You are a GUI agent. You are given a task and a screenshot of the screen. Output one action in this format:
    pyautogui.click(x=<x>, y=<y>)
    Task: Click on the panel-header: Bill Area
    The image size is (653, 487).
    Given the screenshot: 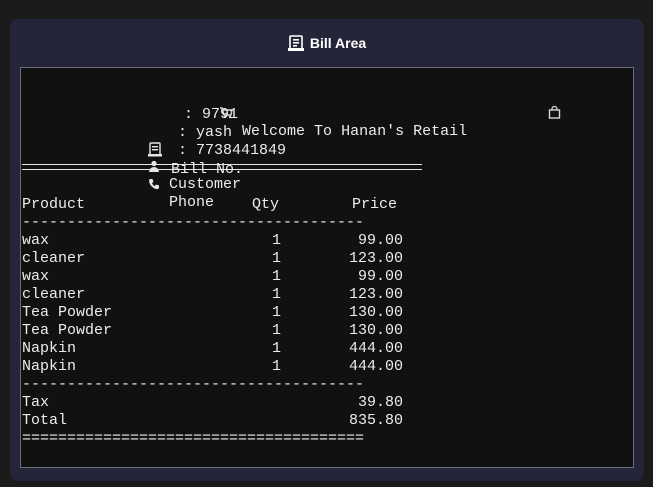 What is the action you would take?
    pyautogui.click(x=327, y=43)
    